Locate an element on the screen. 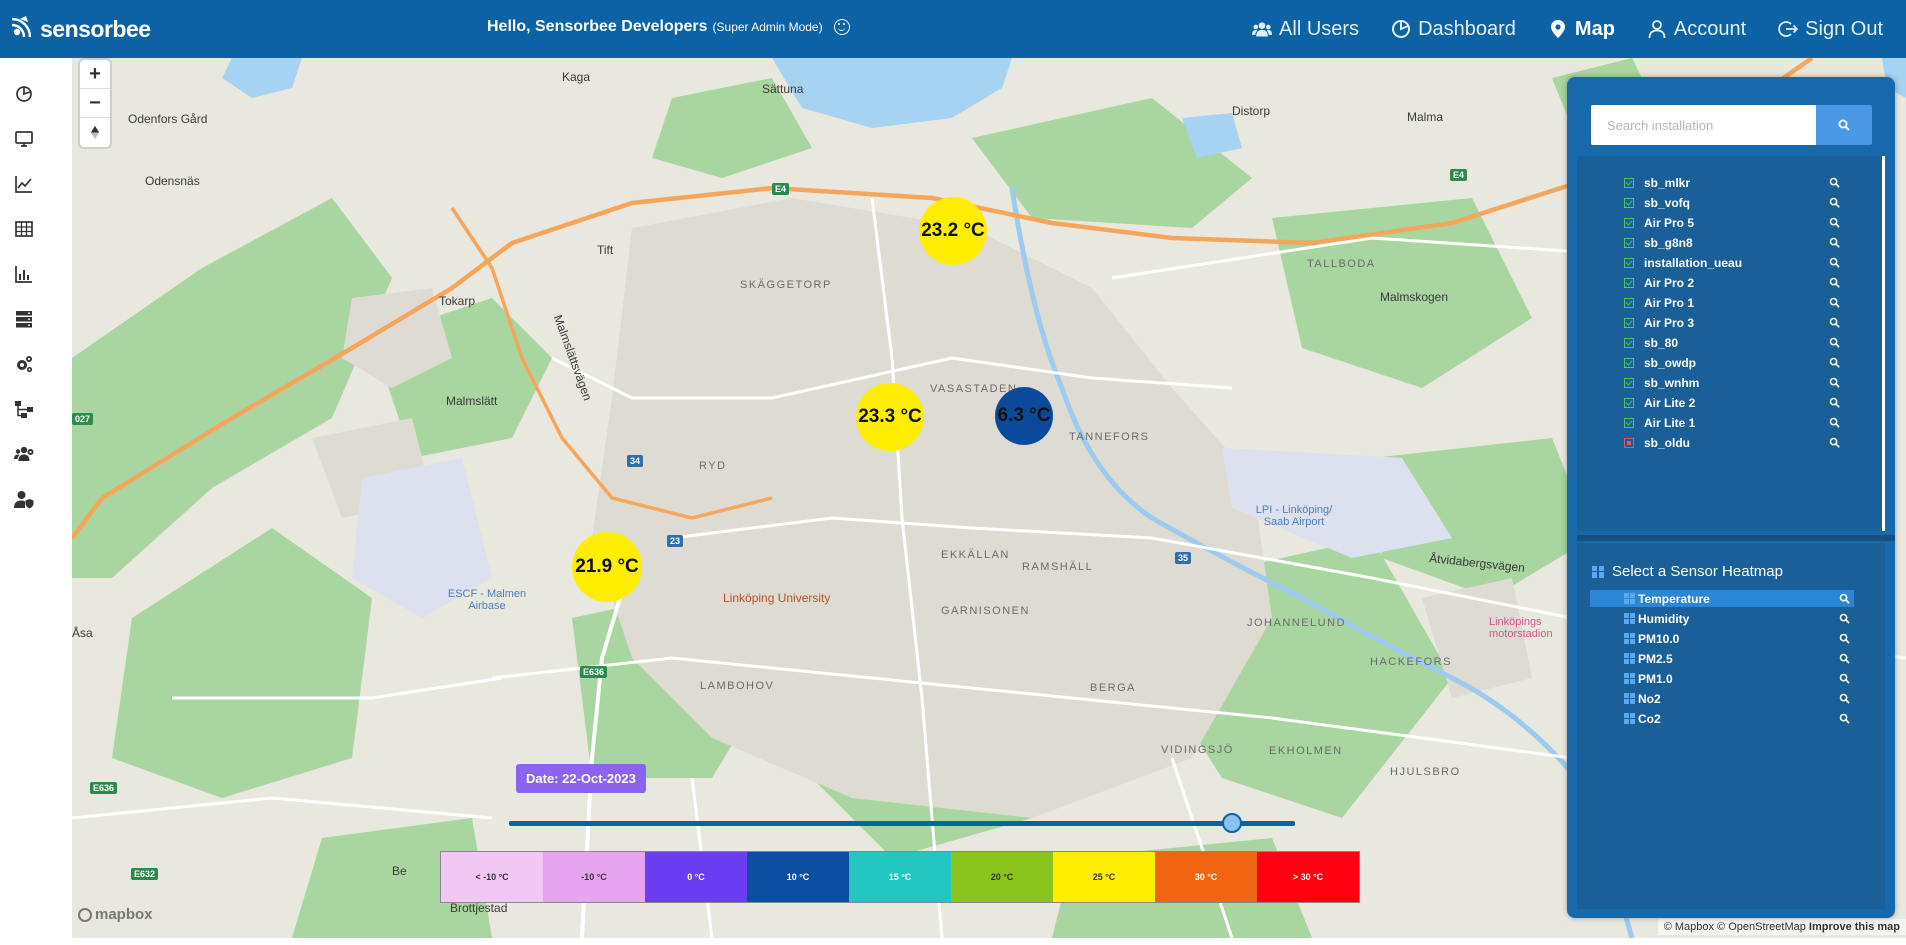  sidebar-users-gear-icon is located at coordinates (24, 454).